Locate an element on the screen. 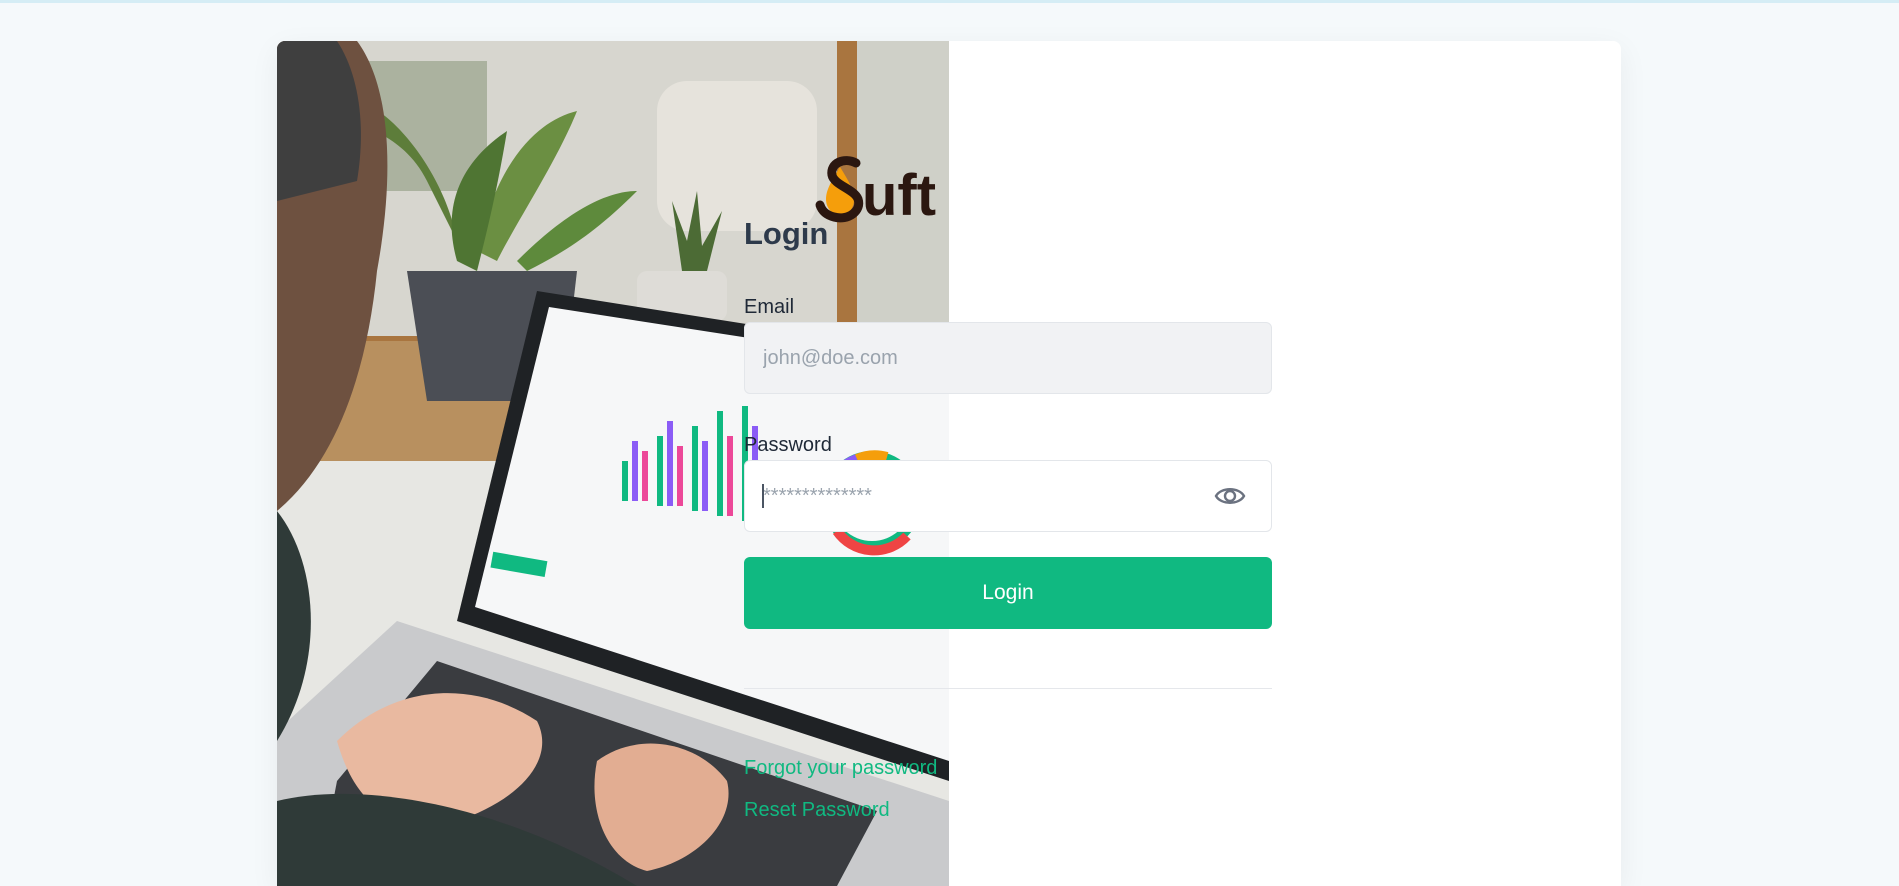 Image resolution: width=1899 pixels, height=886 pixels. brand-logo: uft is located at coordinates (893, 177).